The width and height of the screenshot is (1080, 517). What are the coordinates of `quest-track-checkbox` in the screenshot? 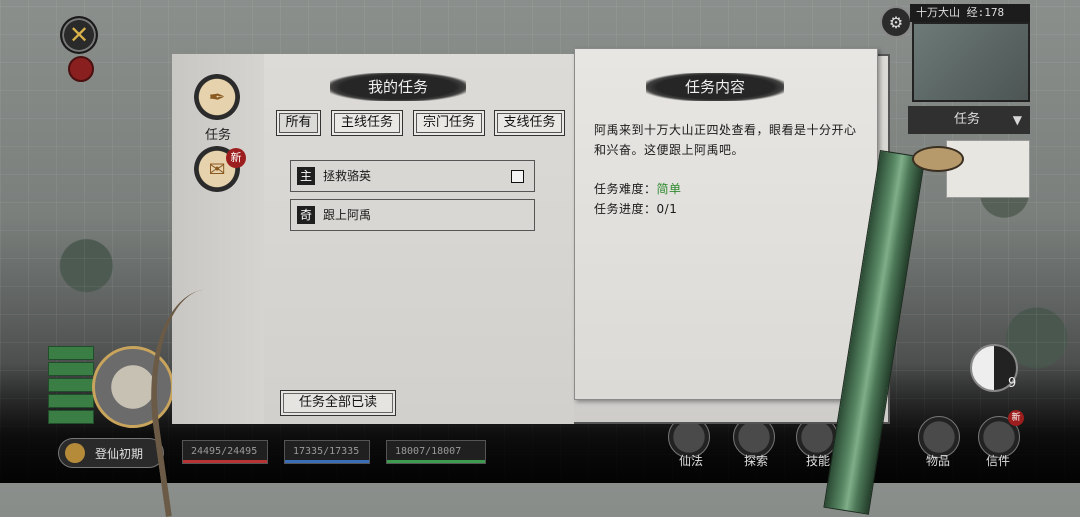 It's located at (517, 176).